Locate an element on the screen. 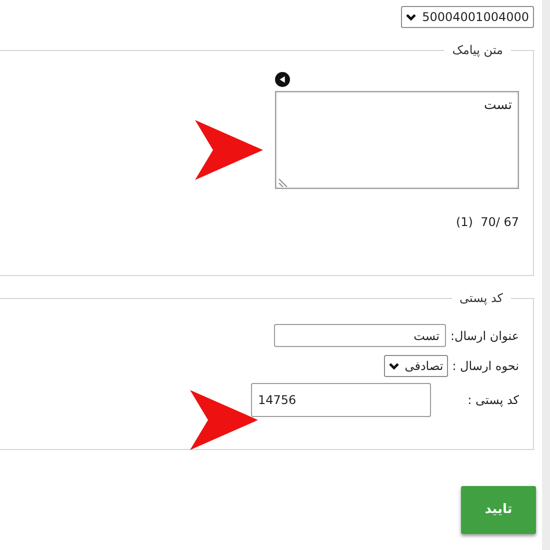  field-label: کد پستی : is located at coordinates (492, 400).